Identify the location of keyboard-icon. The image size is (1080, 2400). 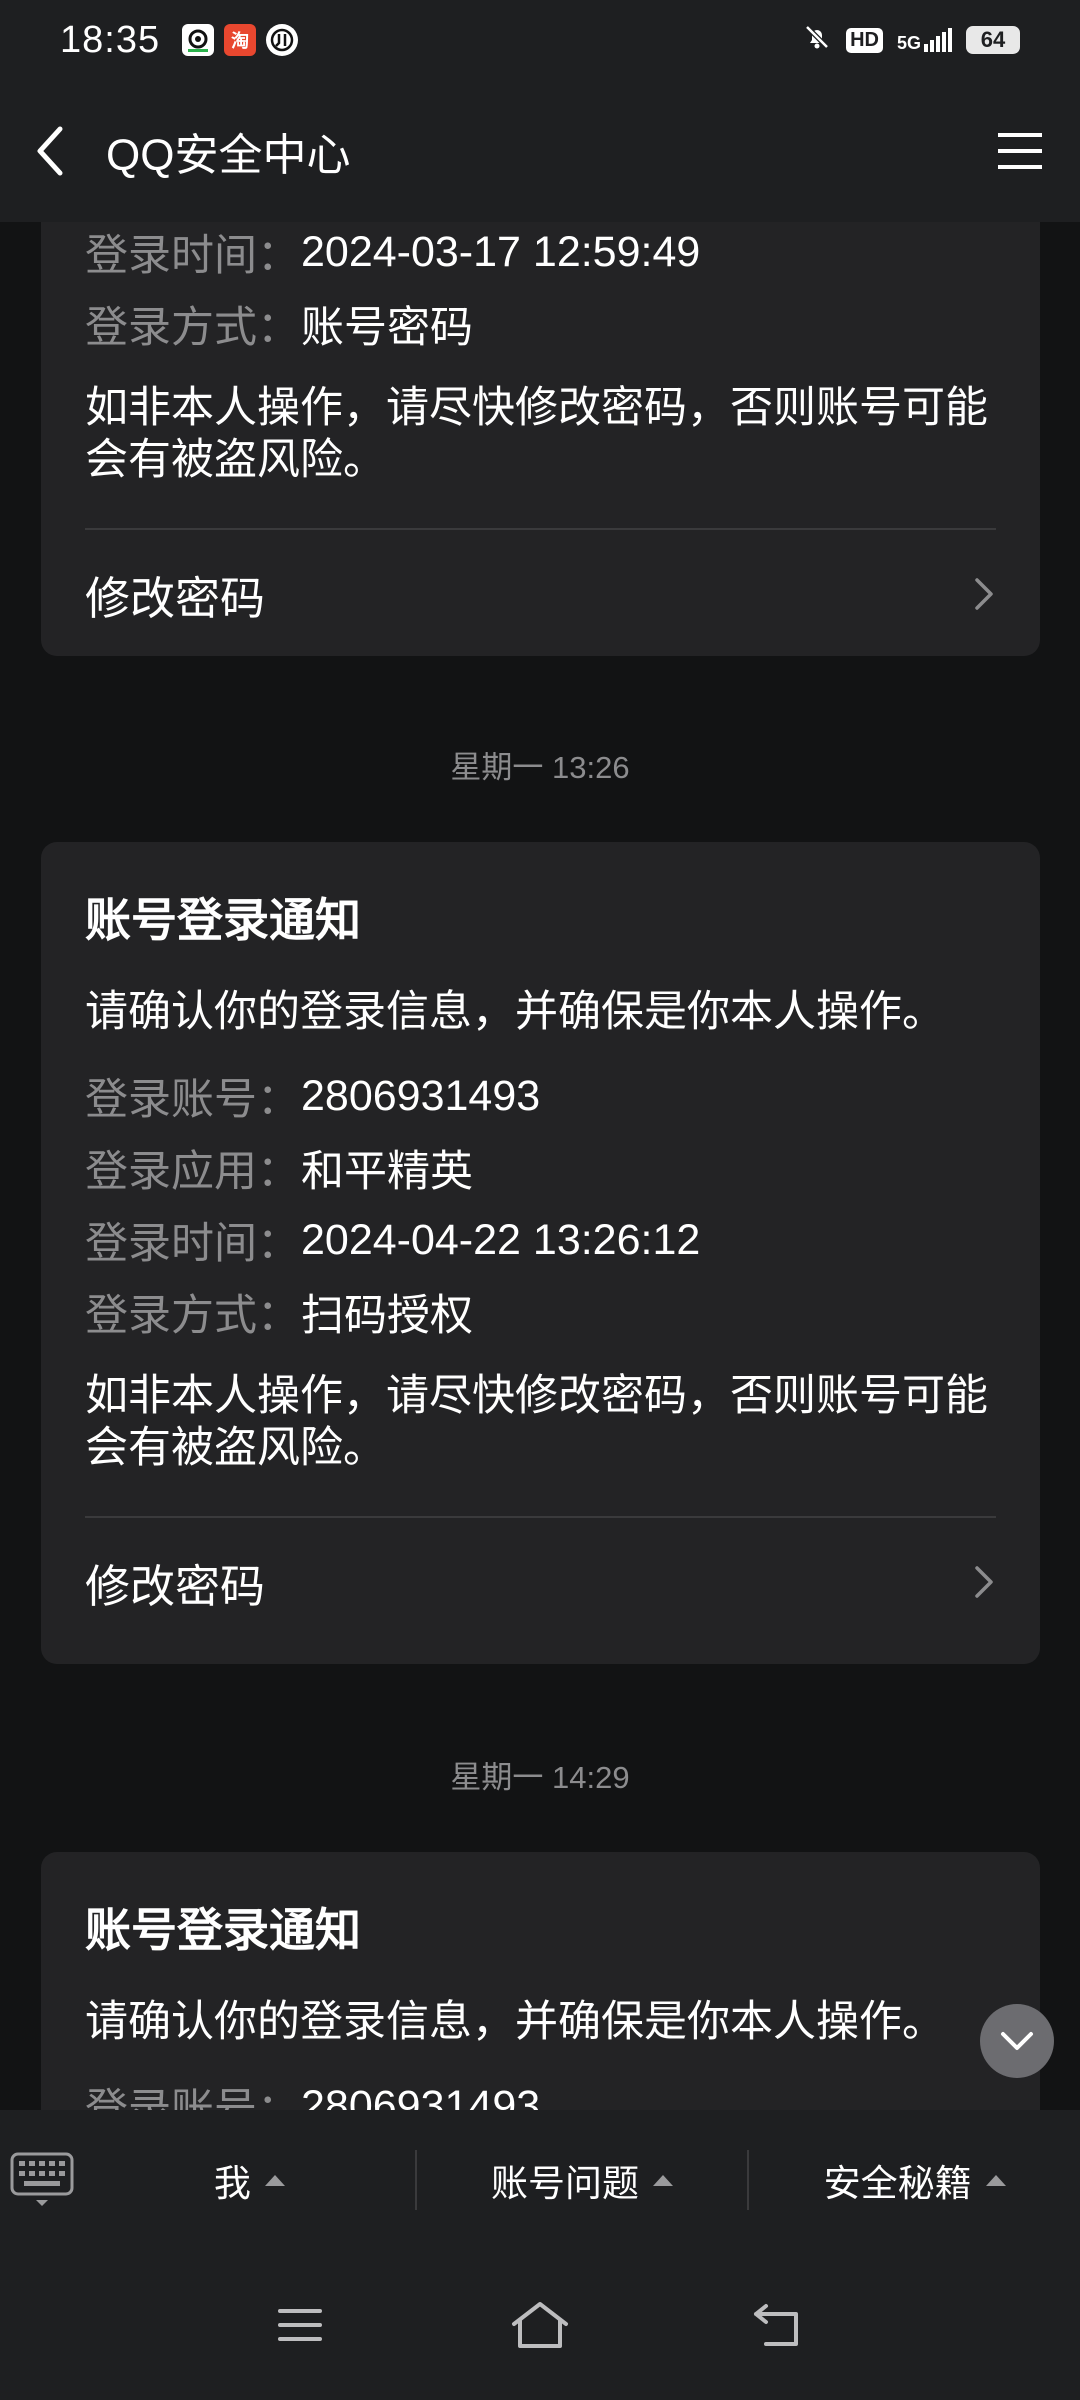
(42, 2179).